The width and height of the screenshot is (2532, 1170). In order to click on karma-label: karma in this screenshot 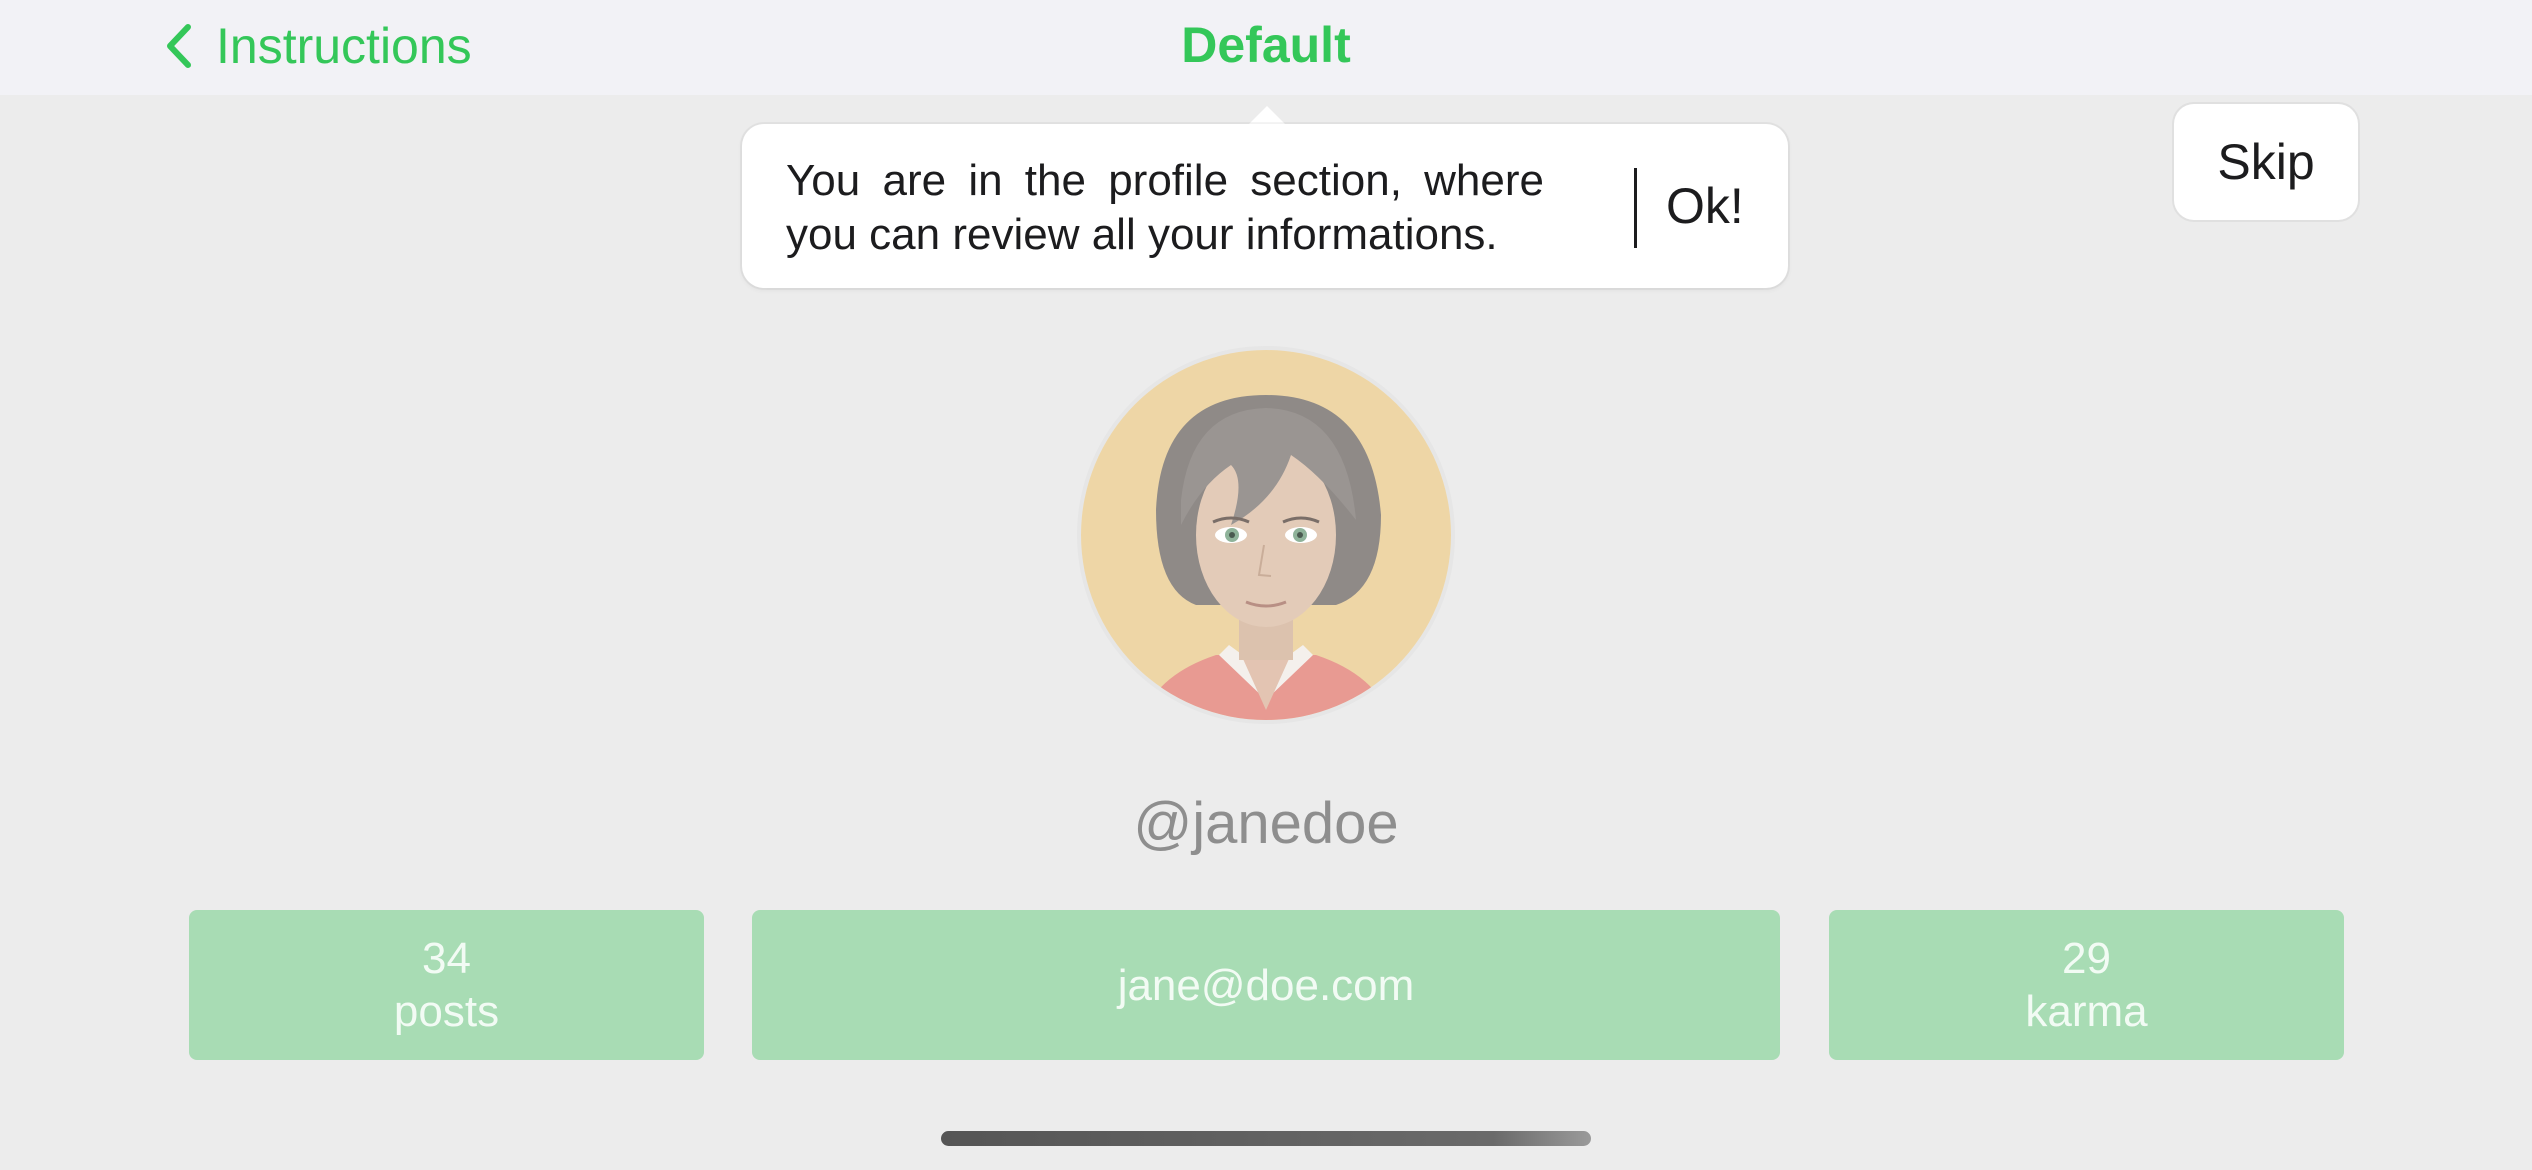, I will do `click(2086, 1011)`.